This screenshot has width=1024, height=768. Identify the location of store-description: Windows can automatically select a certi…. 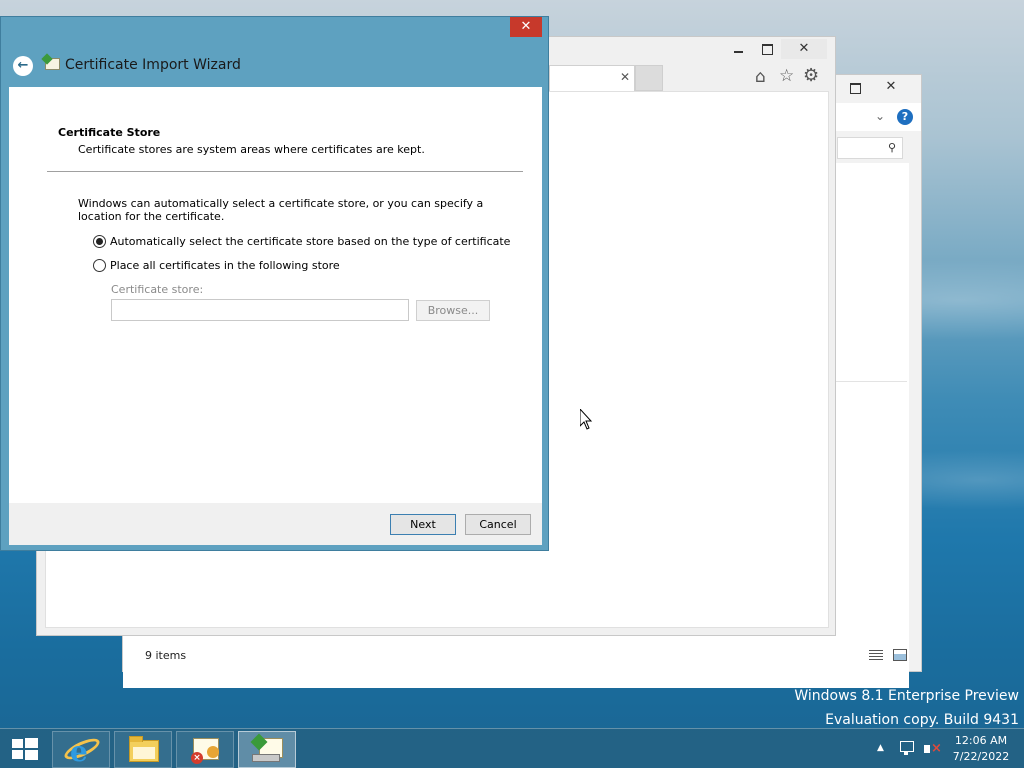
(281, 210).